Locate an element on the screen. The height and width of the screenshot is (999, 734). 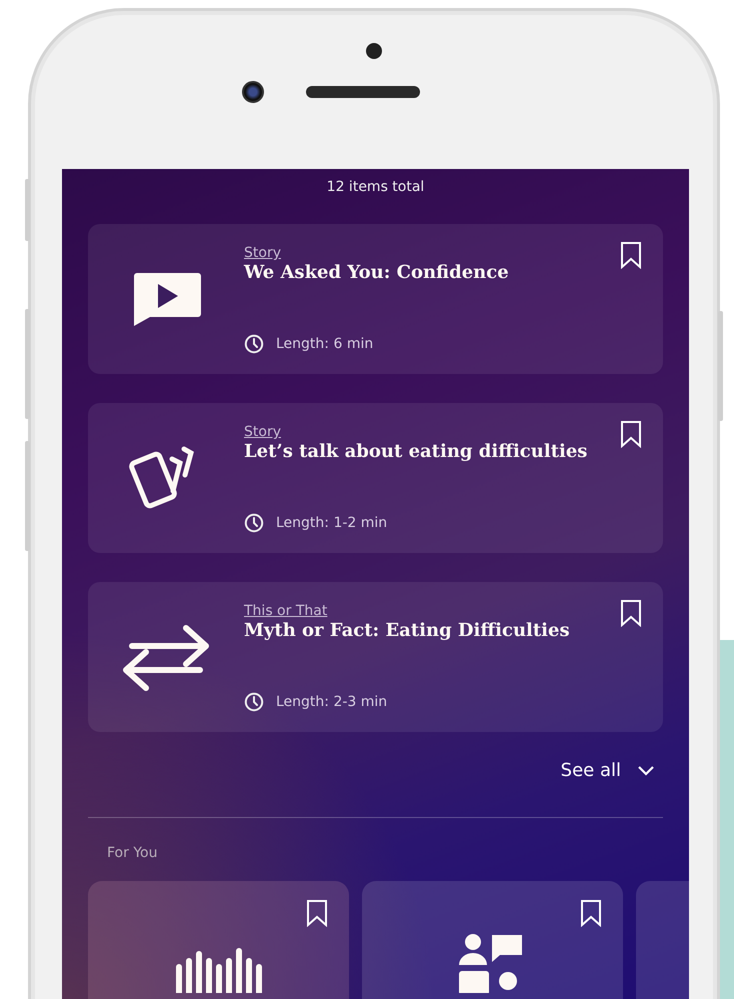
category-link: This or That is located at coordinates (286, 611).